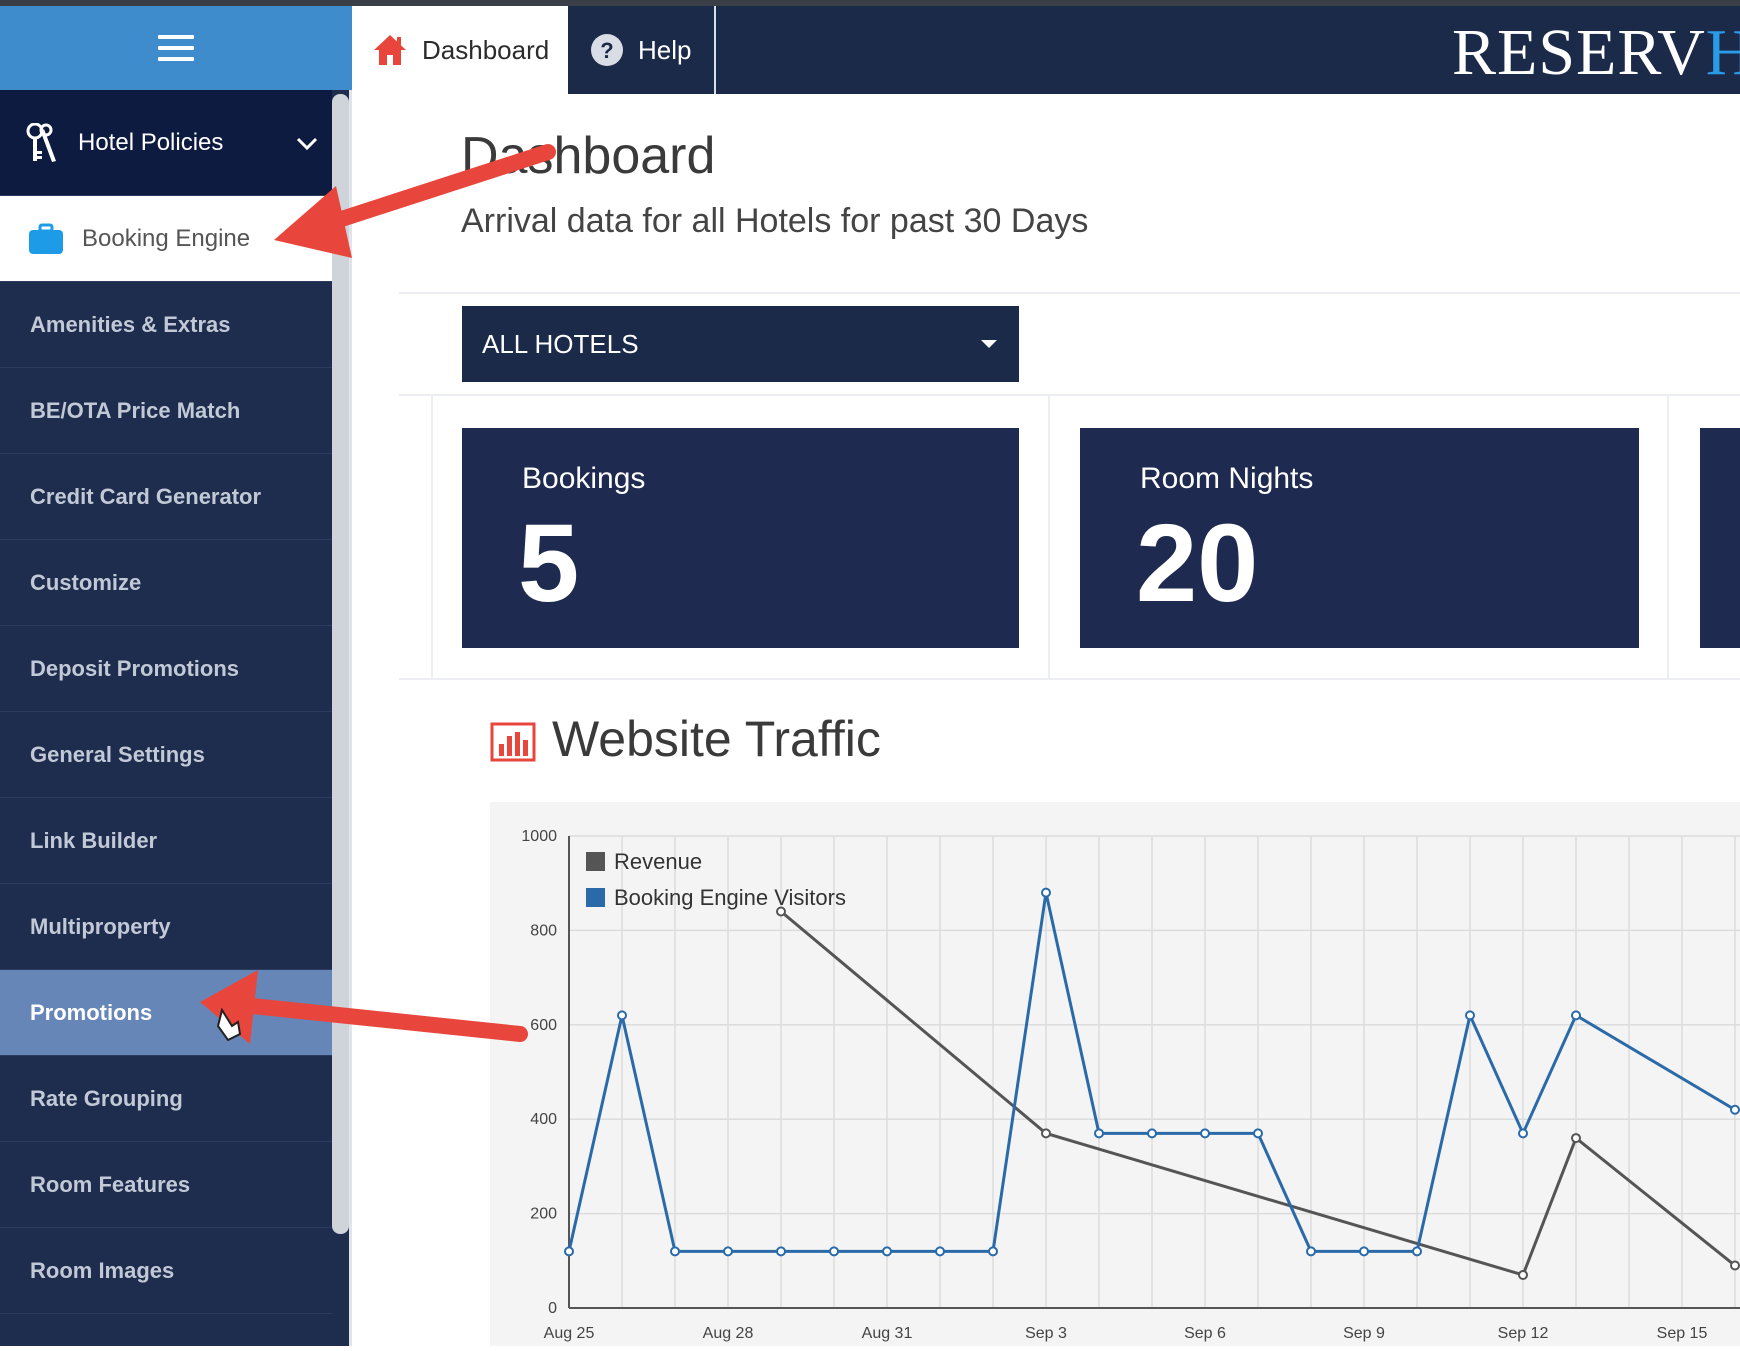  Describe the element at coordinates (86, 582) in the screenshot. I see `sidebar-item-label: Customize` at that location.